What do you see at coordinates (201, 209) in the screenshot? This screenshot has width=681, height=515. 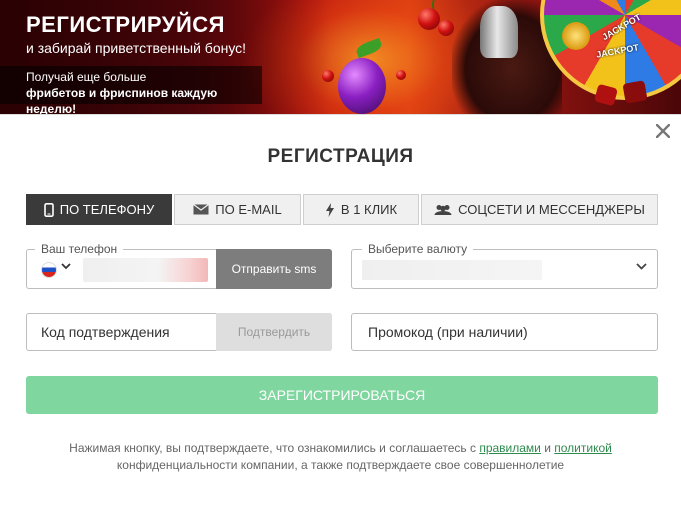 I see `envelope-icon` at bounding box center [201, 209].